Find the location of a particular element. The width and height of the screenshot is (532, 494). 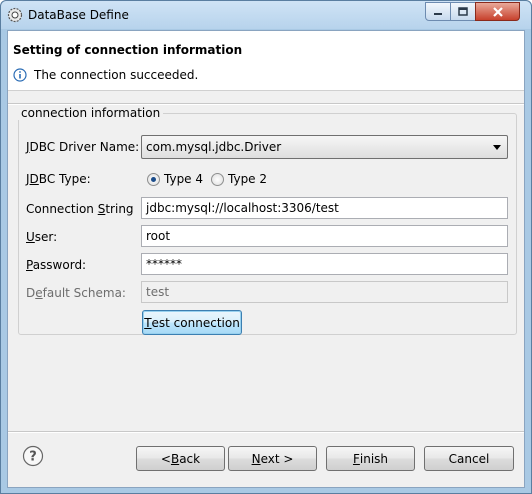

next-button: Next > is located at coordinates (272, 458).